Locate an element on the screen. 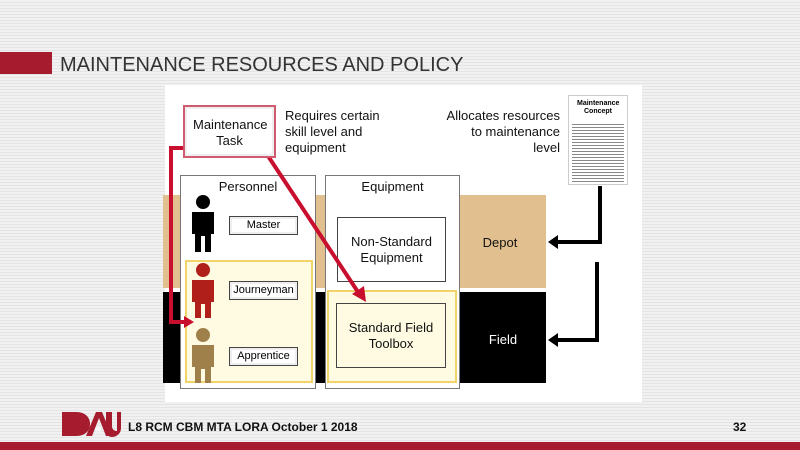  person-master-icon is located at coordinates (203, 223).